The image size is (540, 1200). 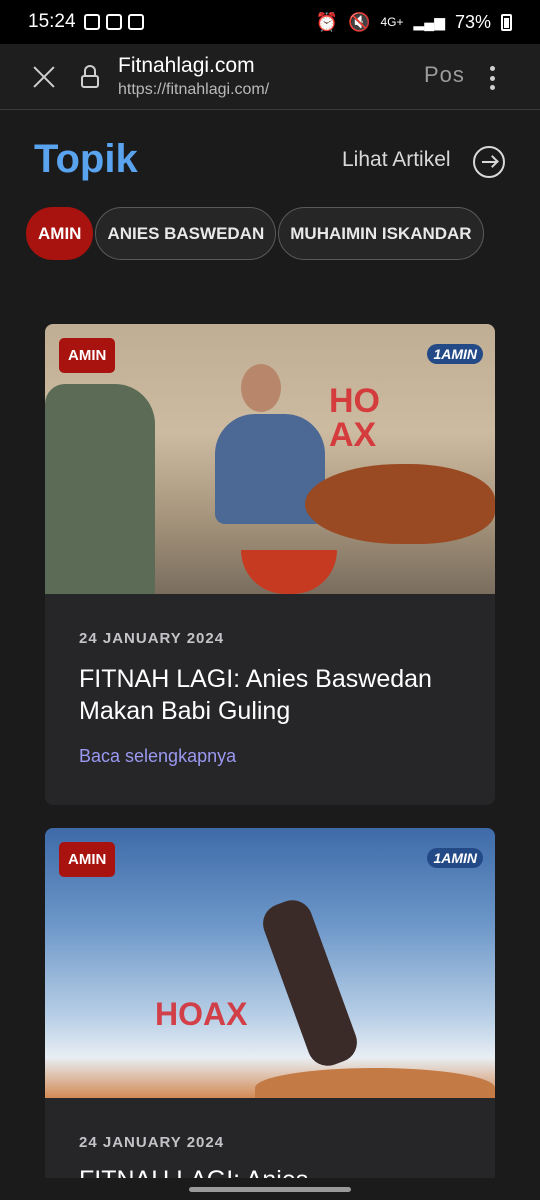 What do you see at coordinates (60, 233) in the screenshot?
I see `tag-amin: AMIN` at bounding box center [60, 233].